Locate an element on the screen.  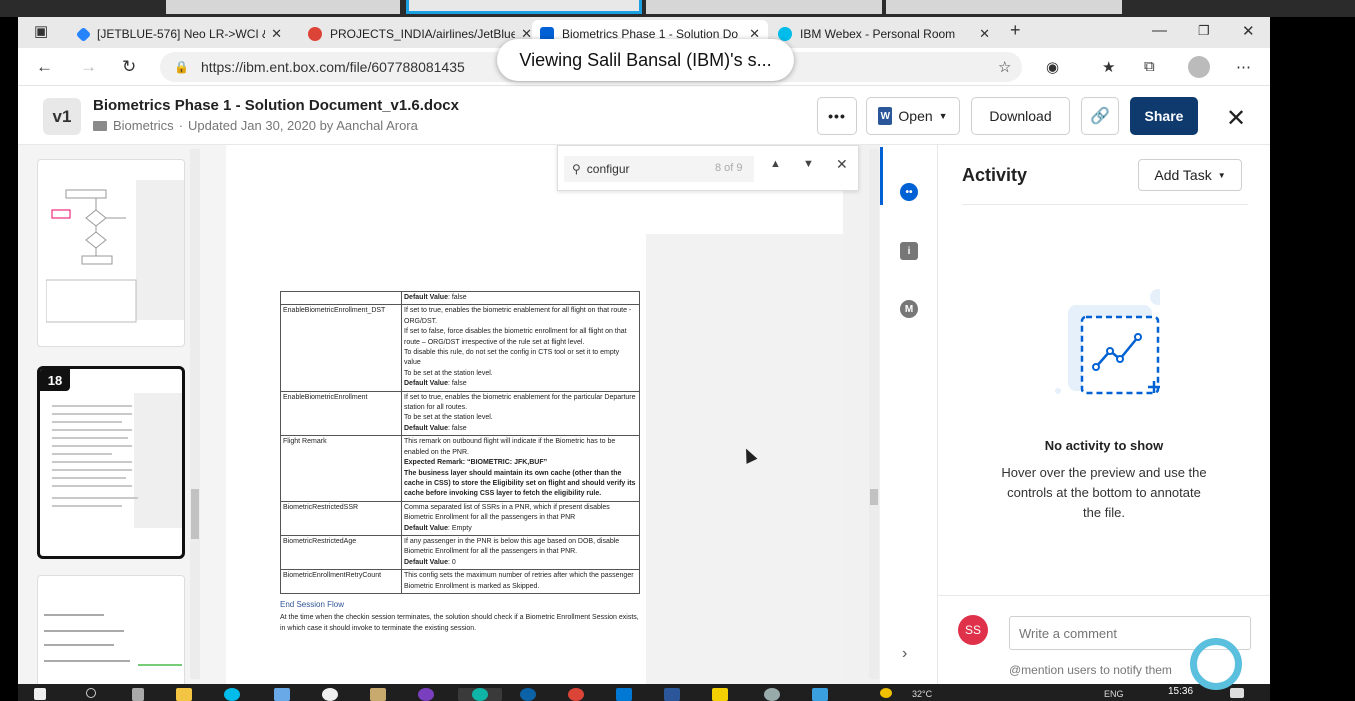
refresh-icon: ↻ is located at coordinates (129, 67).